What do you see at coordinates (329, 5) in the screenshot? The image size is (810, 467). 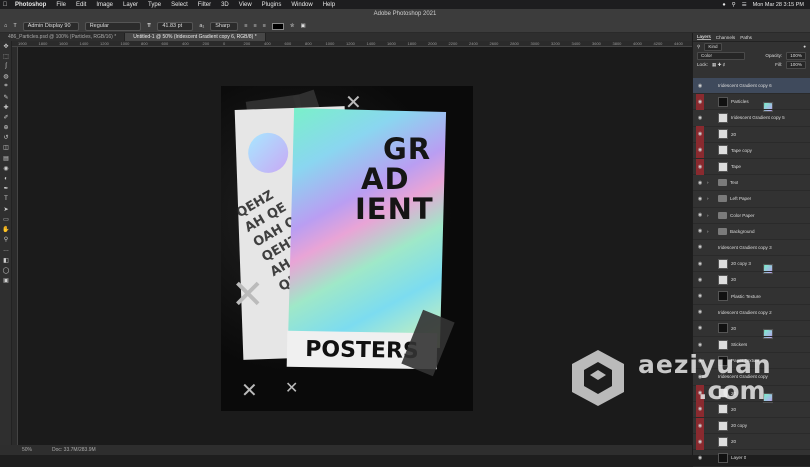 I see `menu-help: Help` at bounding box center [329, 5].